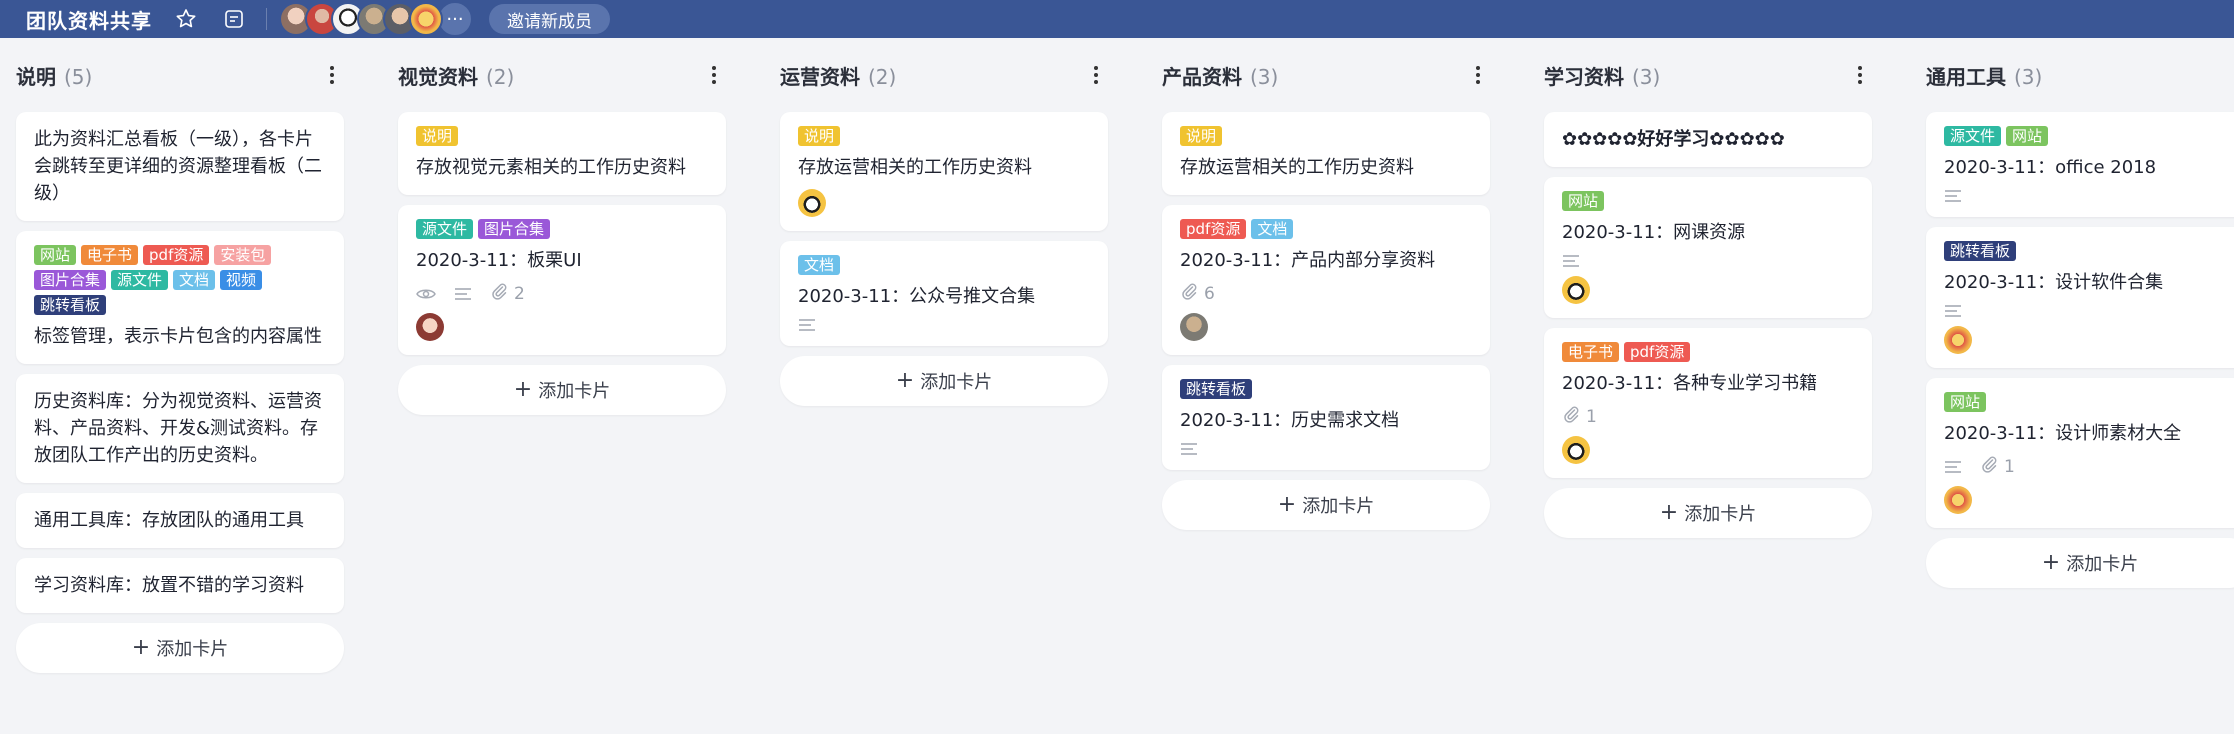  I want to click on card: 文档 2020-3-11：公众号推文合集, so click(944, 293).